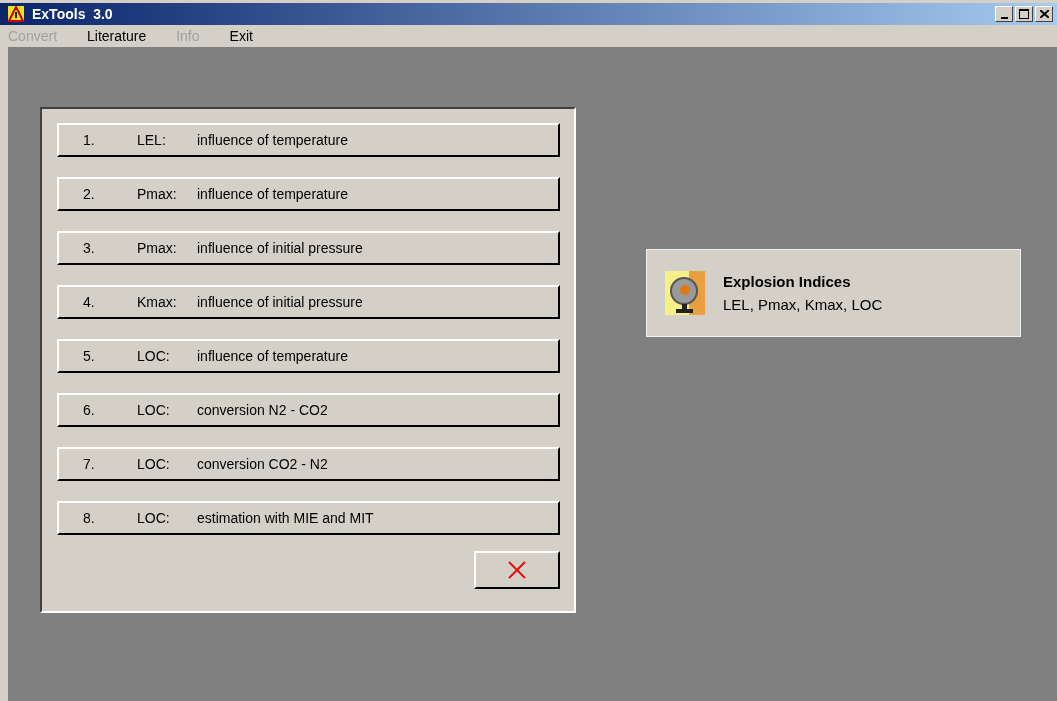 The width and height of the screenshot is (1057, 701). I want to click on menu-item: Literature, so click(124, 36).